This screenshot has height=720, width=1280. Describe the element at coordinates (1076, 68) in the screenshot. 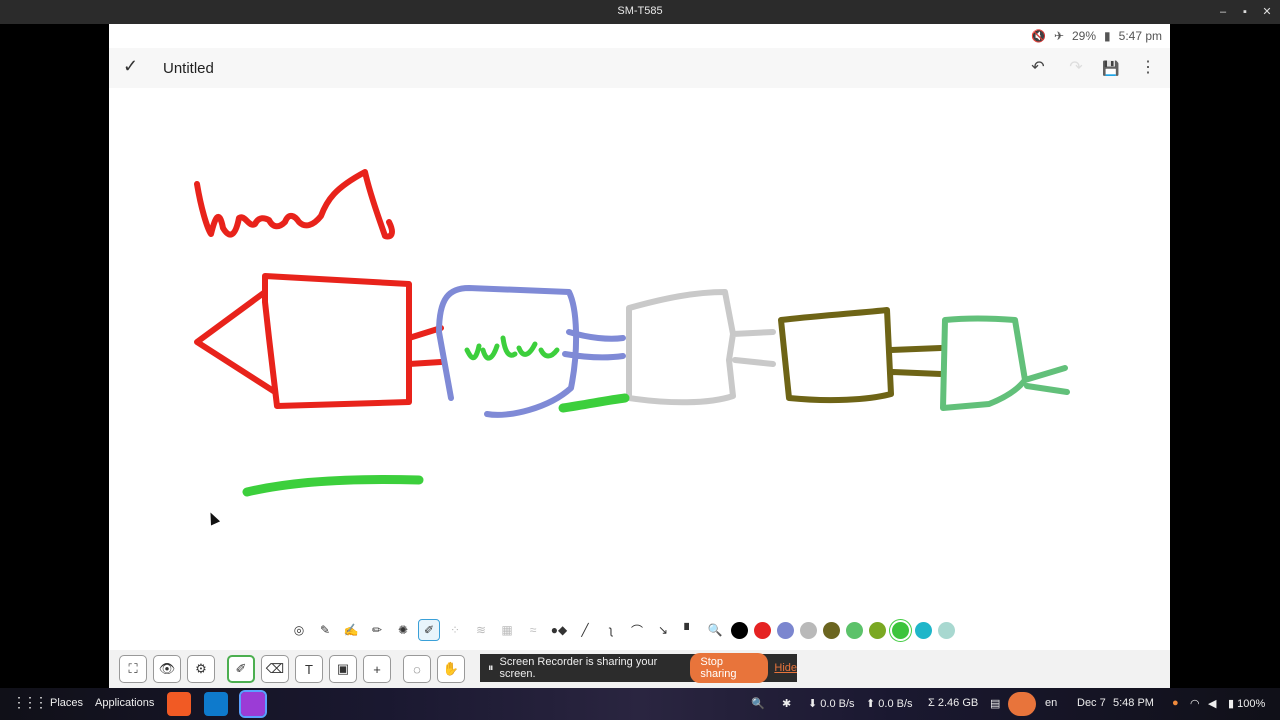

I see `redo-icon: ↷` at that location.